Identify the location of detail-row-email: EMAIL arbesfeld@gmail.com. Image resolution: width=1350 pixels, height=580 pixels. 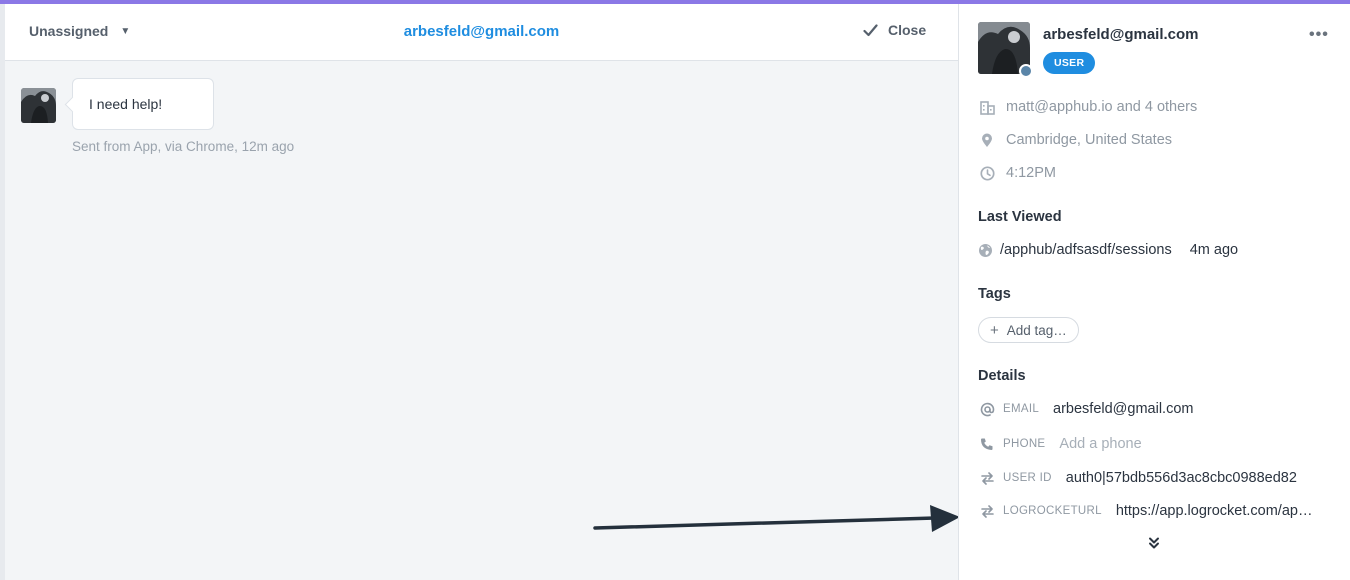
(1085, 409).